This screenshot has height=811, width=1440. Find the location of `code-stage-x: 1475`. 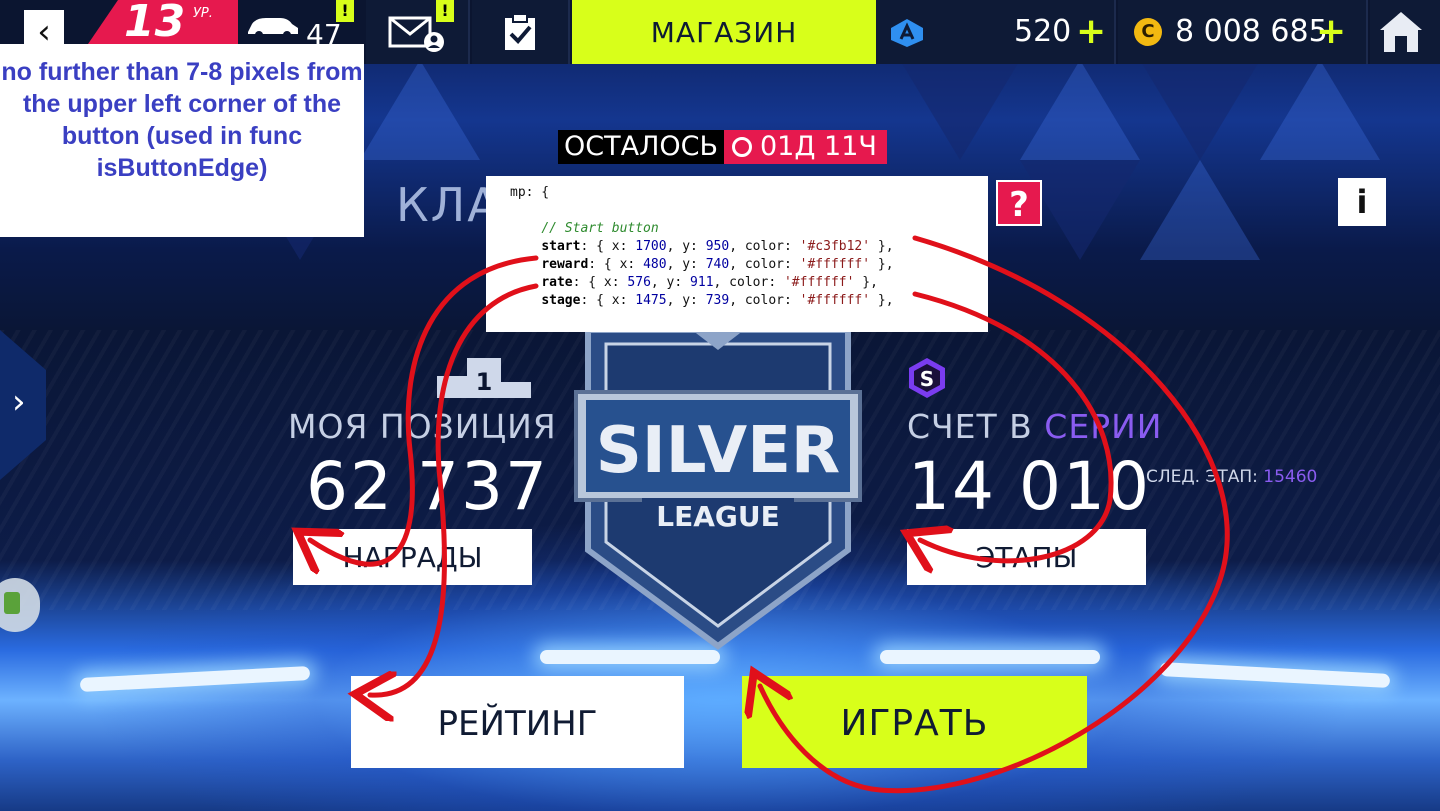

code-stage-x: 1475 is located at coordinates (651, 300).